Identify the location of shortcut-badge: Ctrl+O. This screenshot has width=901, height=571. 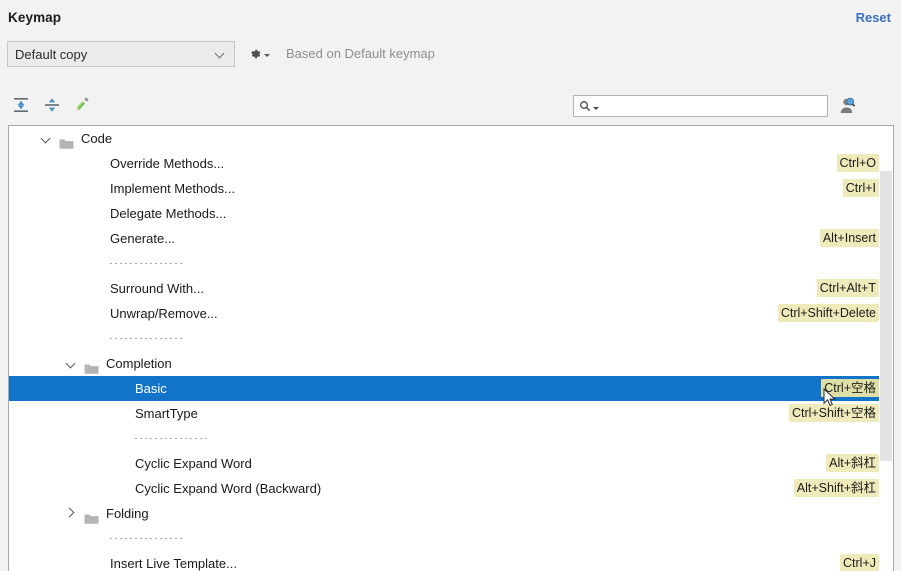
(857, 163).